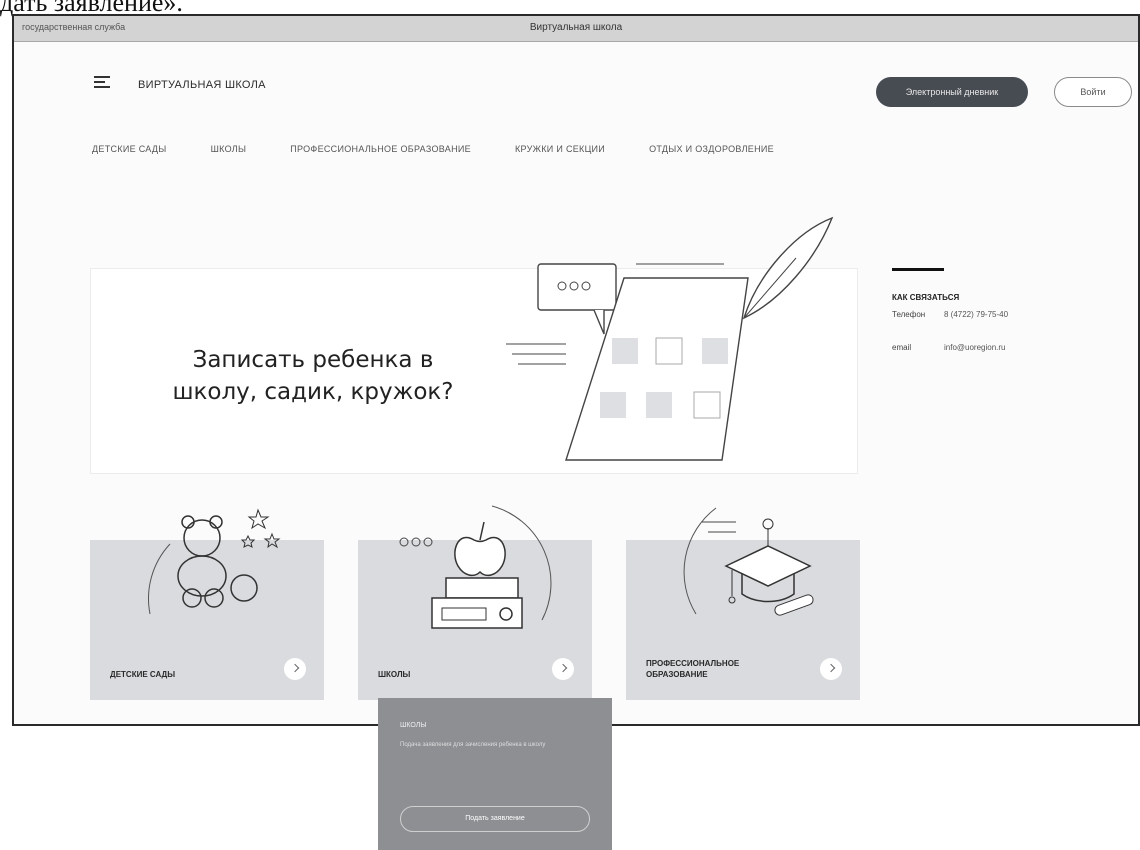  I want to click on phone-label: Телефон, so click(909, 314).